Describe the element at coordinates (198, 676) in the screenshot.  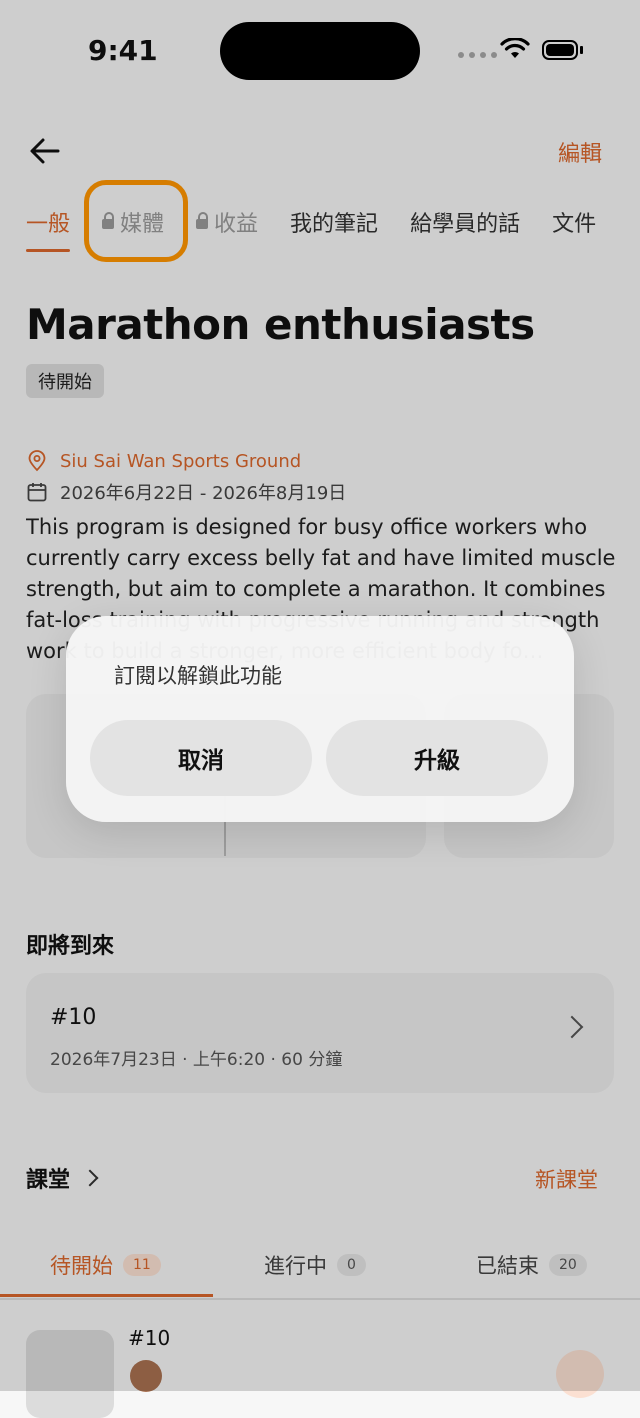
I see `alert-message: 訂閱以解鎖此功能` at that location.